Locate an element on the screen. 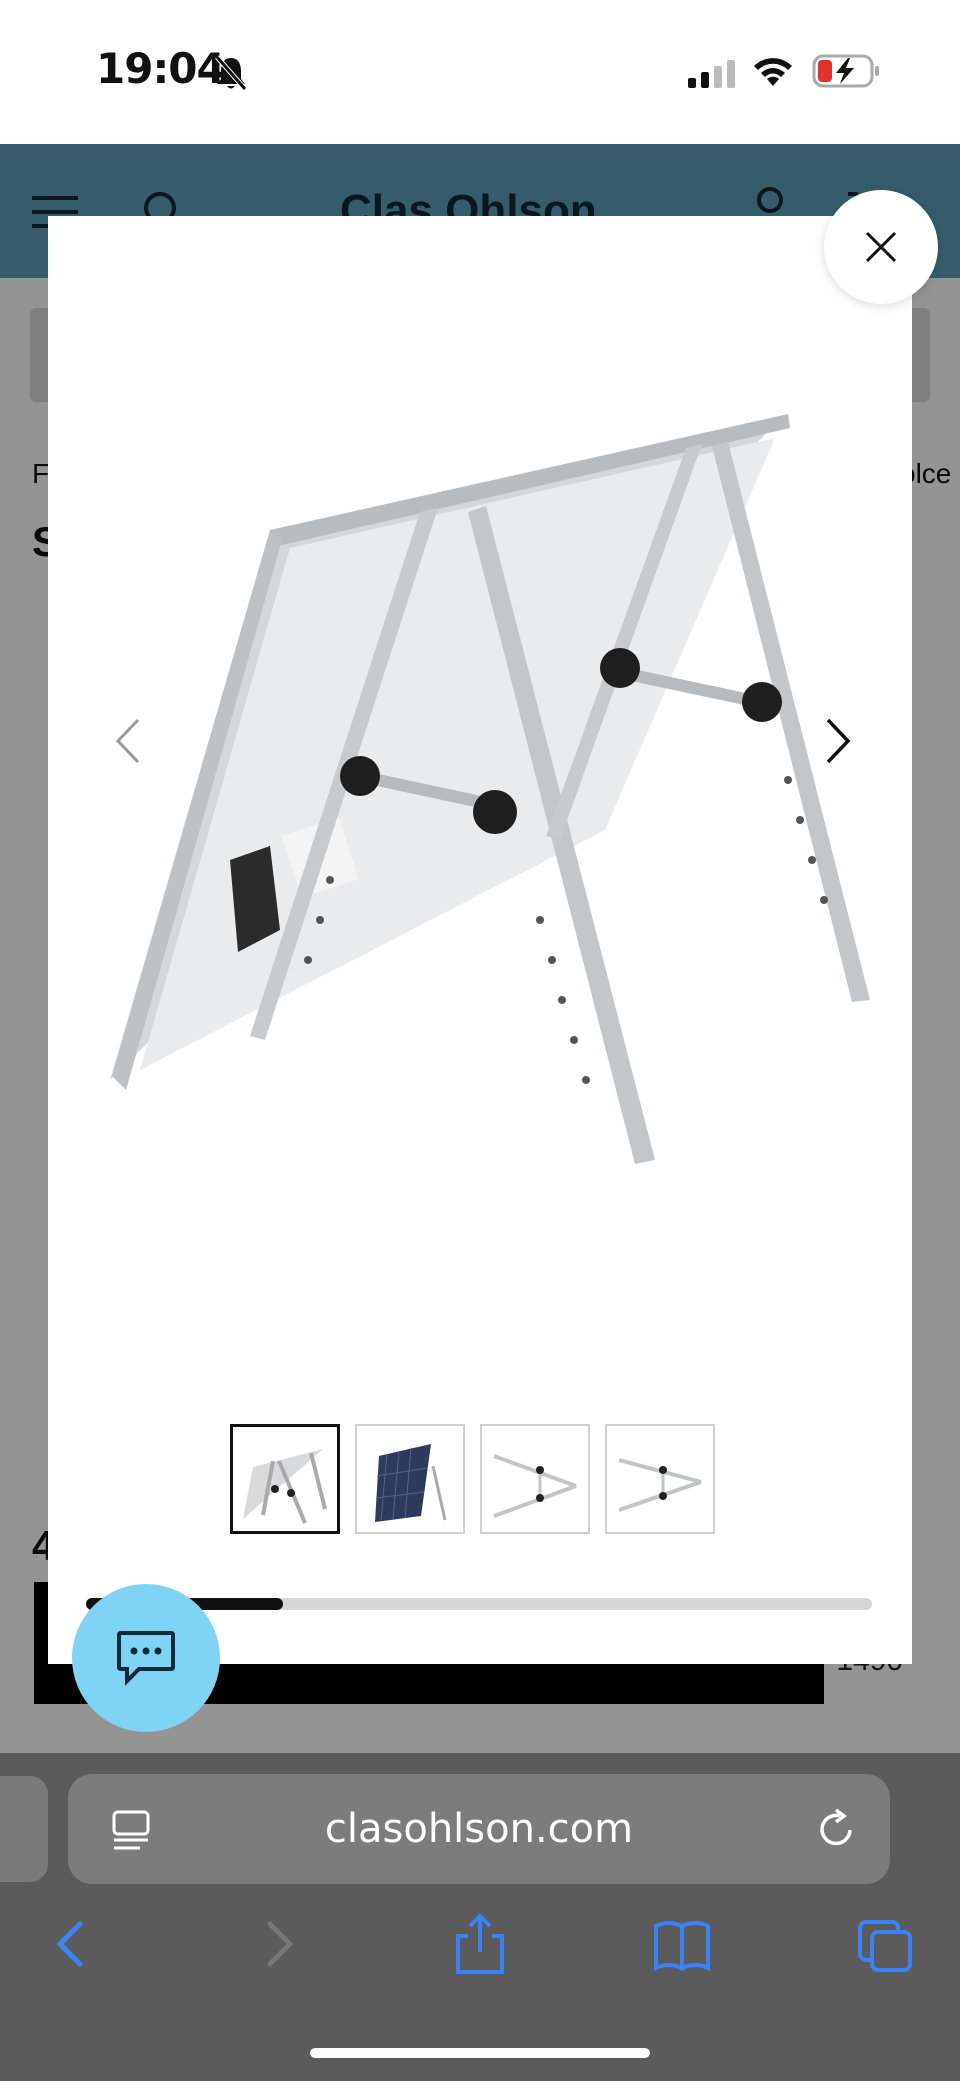 The width and height of the screenshot is (960, 2081). url-text: clasohlson.com is located at coordinates (479, 1829).